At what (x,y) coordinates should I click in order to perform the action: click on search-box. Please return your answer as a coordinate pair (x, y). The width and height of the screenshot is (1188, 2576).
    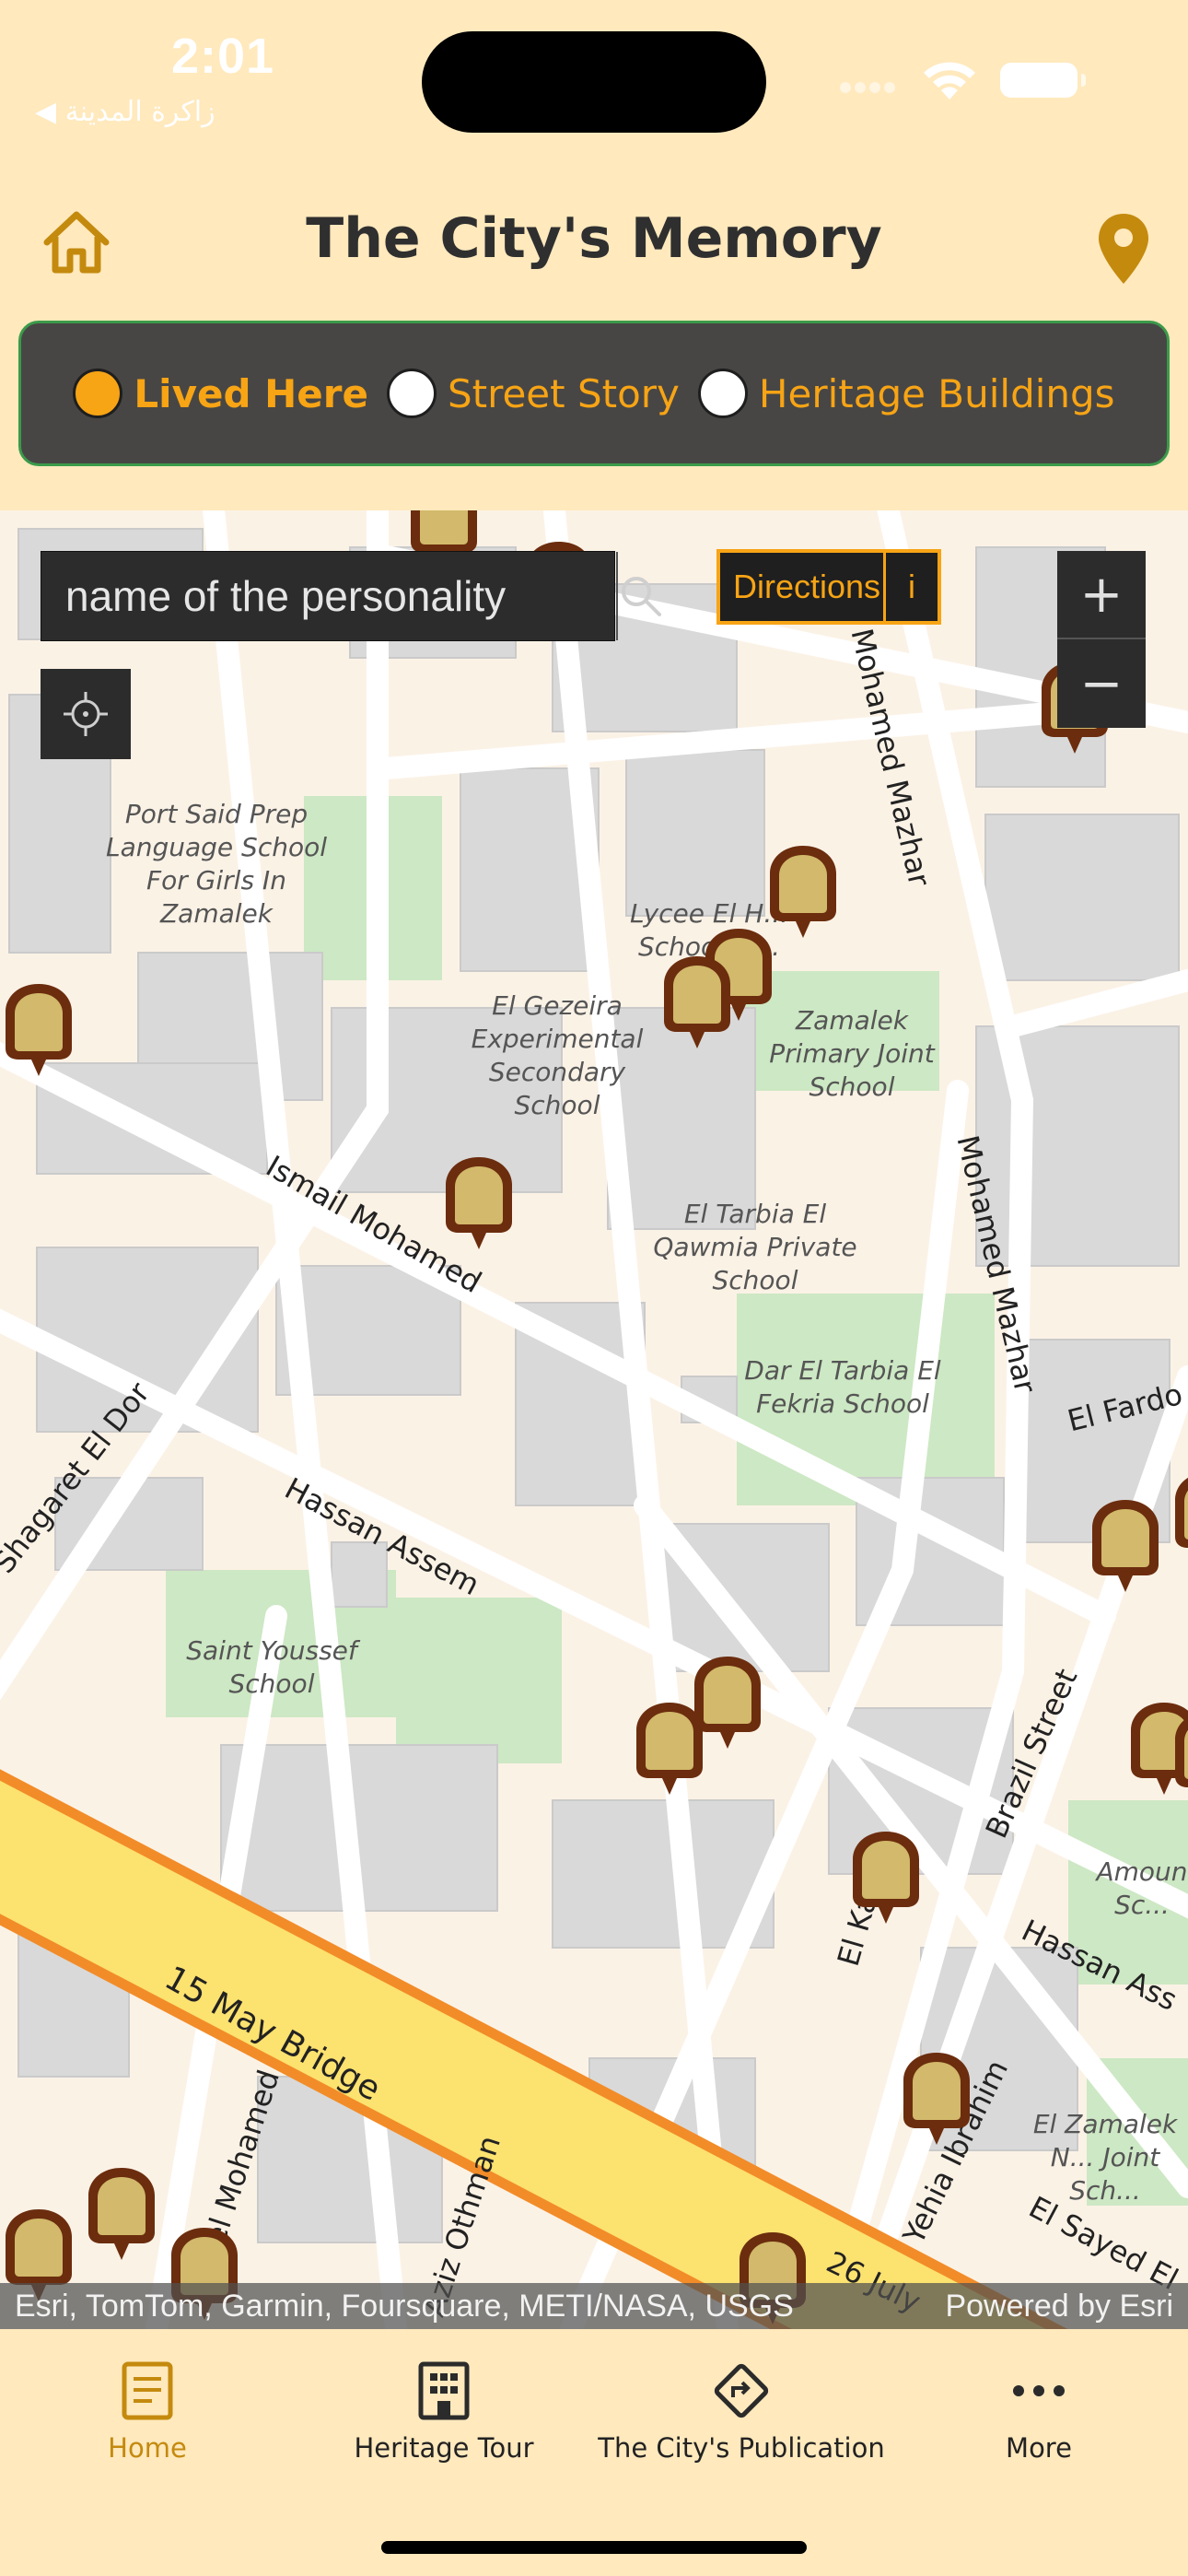
    Looking at the image, I should click on (351, 596).